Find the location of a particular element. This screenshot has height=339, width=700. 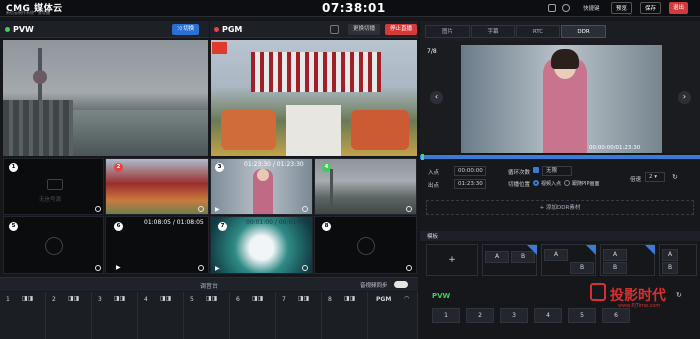

channel-number: 7 is located at coordinates (284, 299).